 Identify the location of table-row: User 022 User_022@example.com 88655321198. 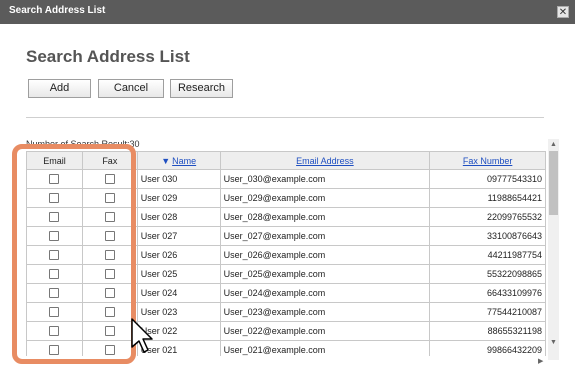
(286, 331).